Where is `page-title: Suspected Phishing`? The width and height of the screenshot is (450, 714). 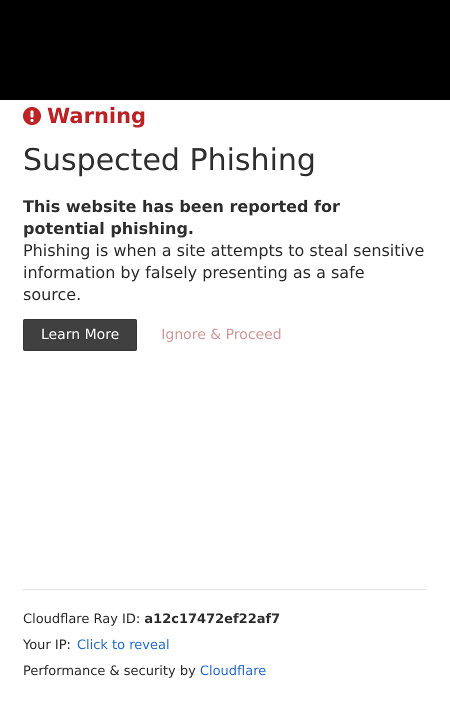
page-title: Suspected Phishing is located at coordinates (170, 161).